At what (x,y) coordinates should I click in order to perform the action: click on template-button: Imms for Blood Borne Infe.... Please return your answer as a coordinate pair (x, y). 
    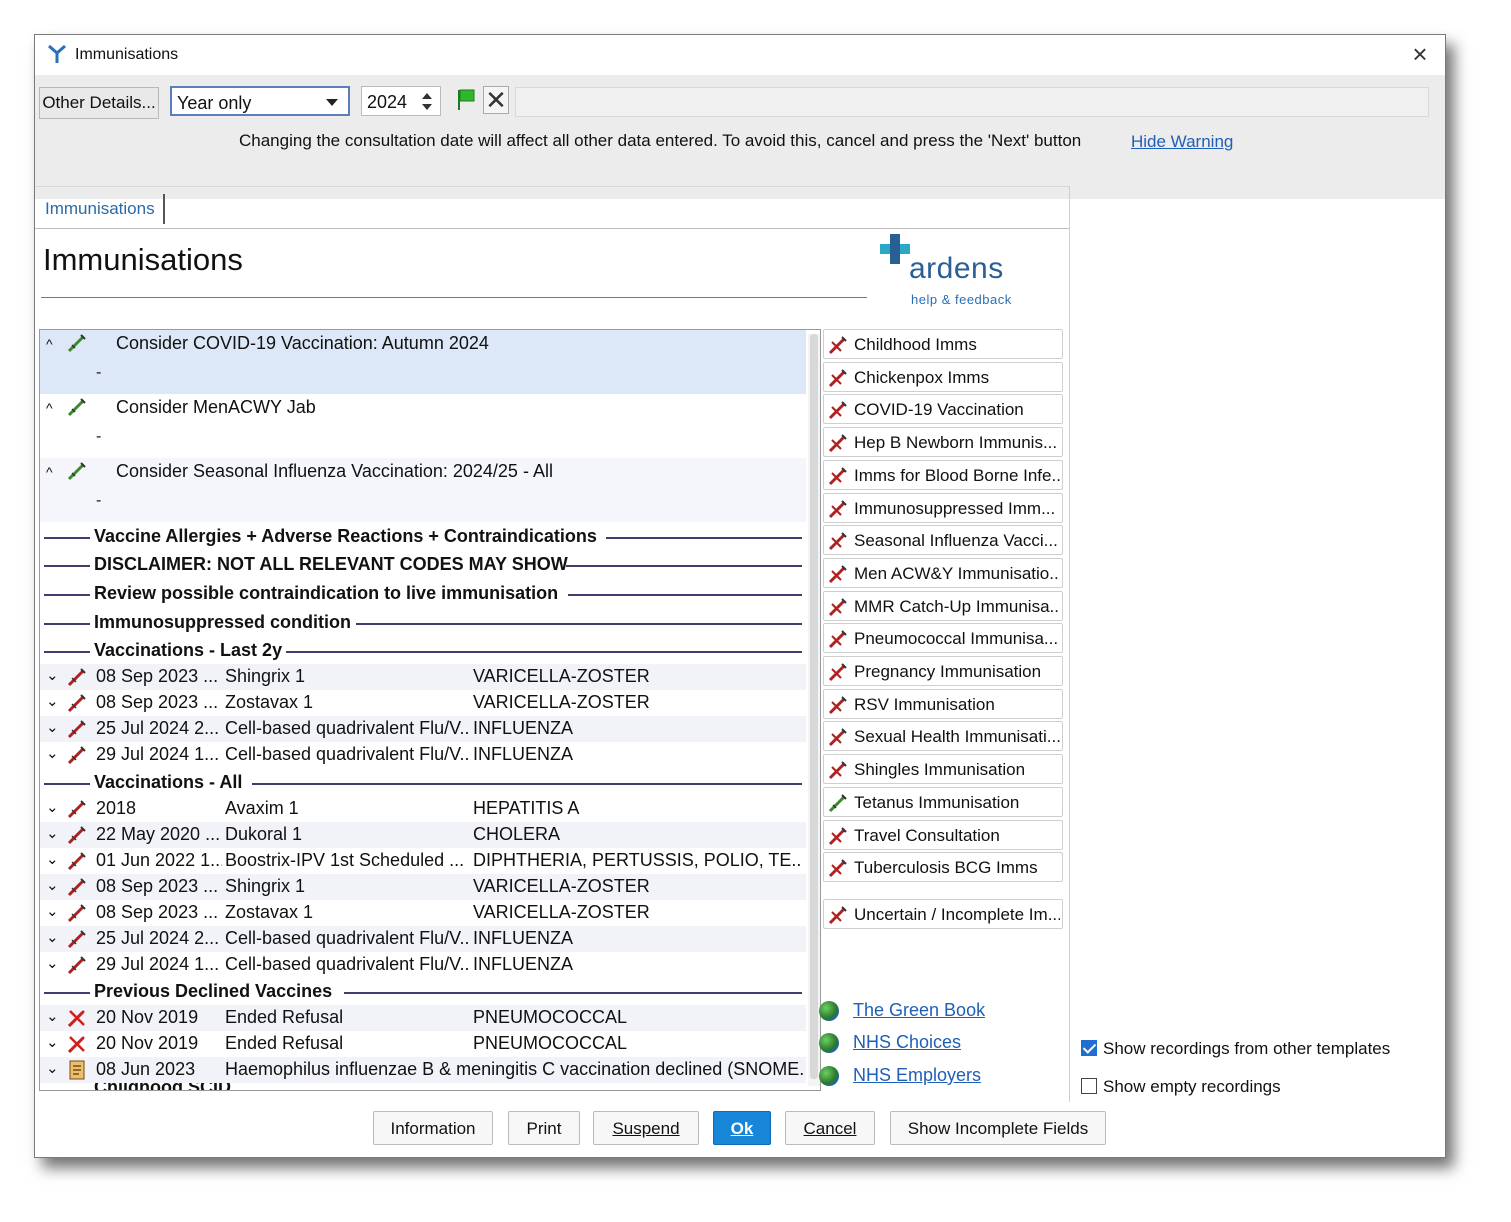
    Looking at the image, I should click on (943, 474).